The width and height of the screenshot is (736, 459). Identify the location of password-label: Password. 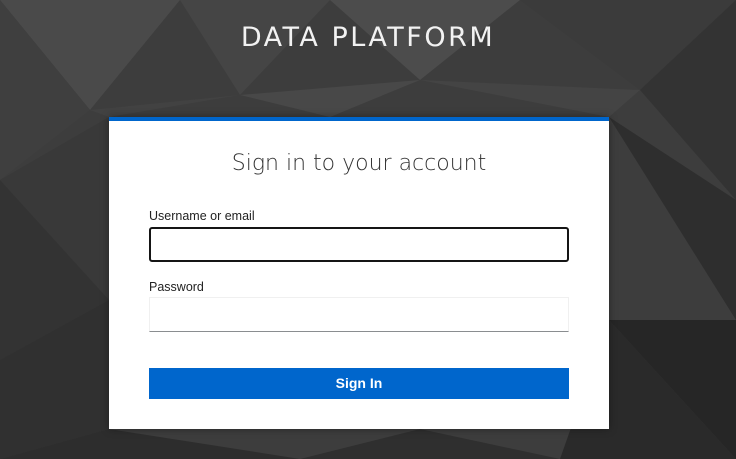
(176, 287).